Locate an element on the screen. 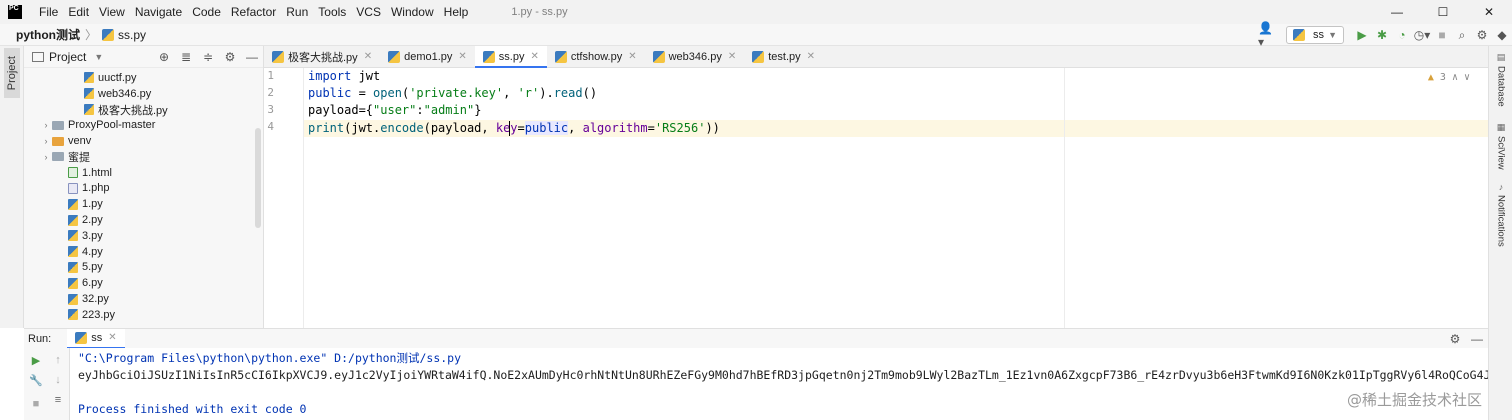 Image resolution: width=1512 pixels, height=420 pixels. maximize-button: ☐ is located at coordinates (1443, 12).